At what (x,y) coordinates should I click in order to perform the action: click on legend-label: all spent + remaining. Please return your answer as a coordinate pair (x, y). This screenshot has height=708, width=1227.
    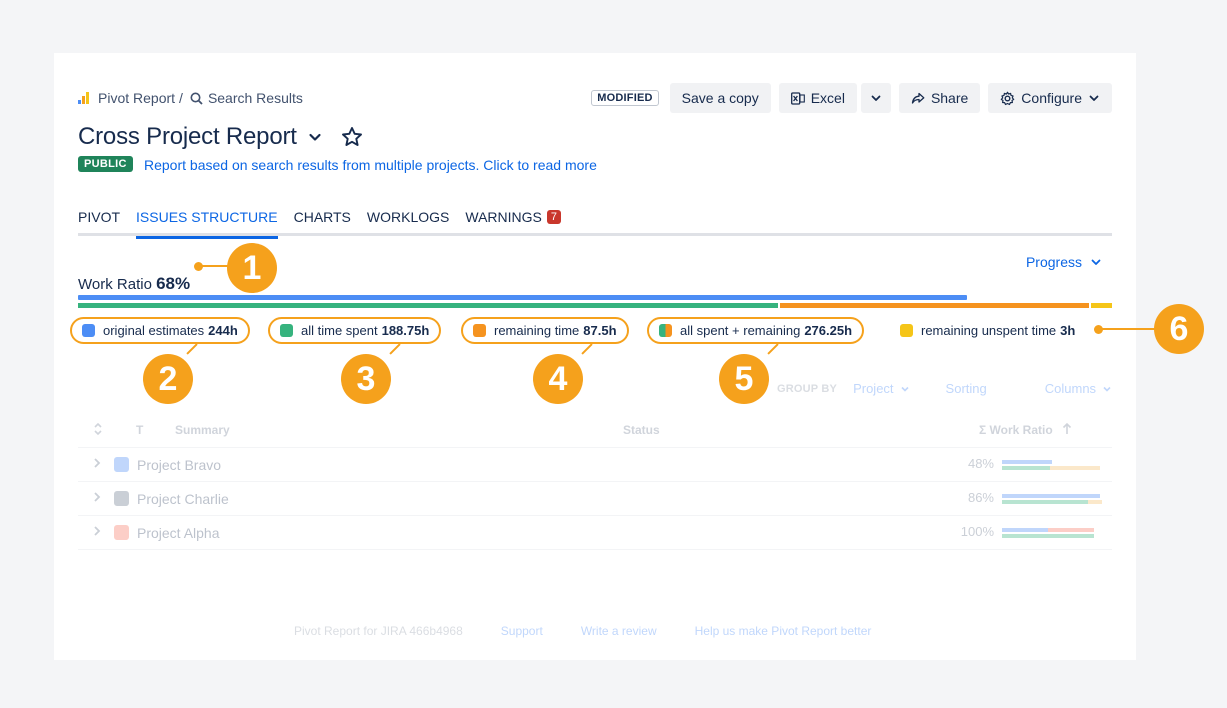
    Looking at the image, I should click on (740, 330).